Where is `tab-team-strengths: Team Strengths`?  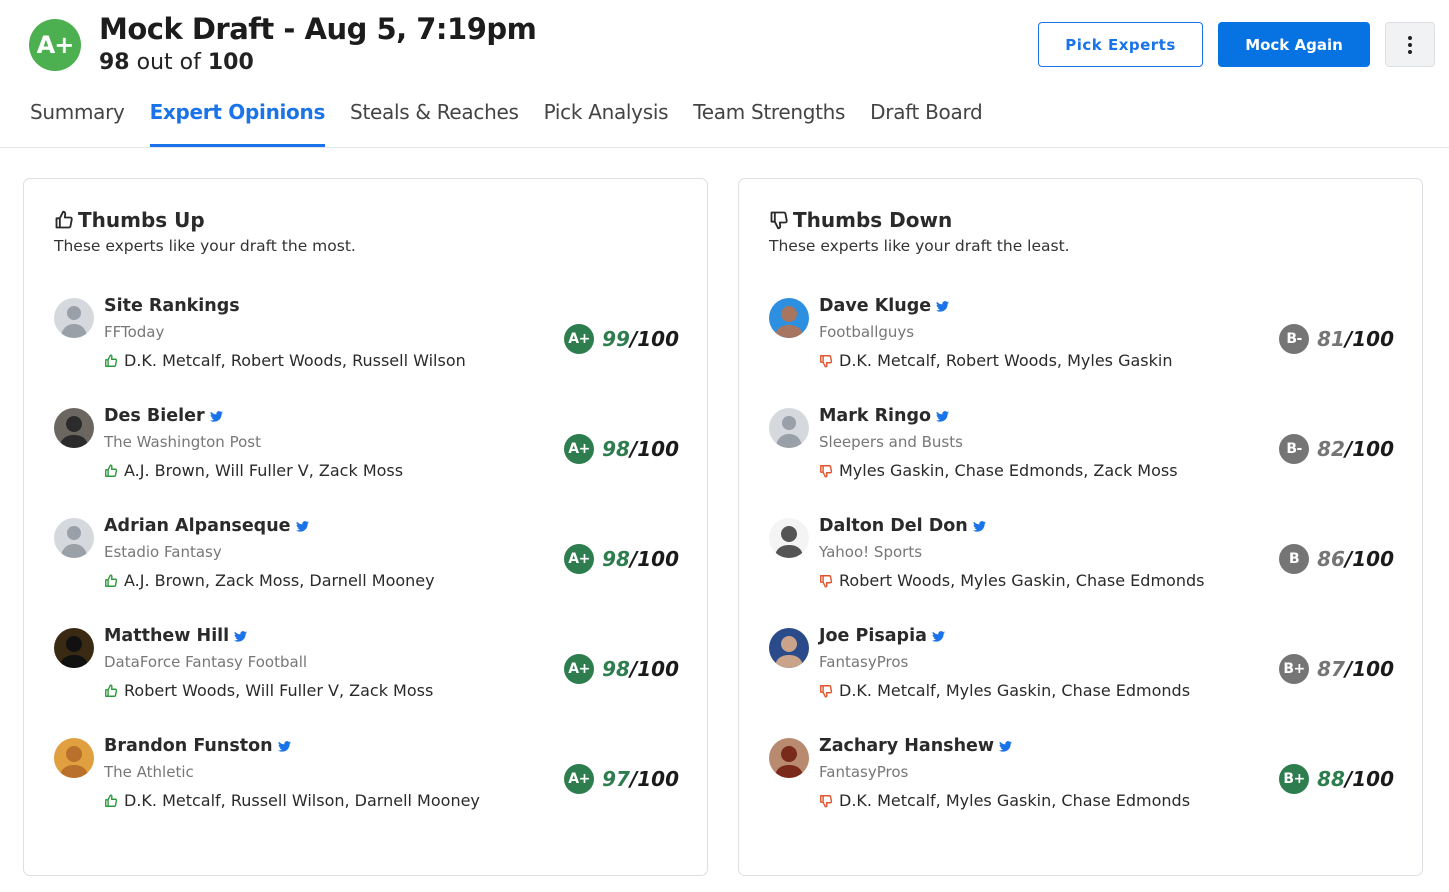
tab-team-strengths: Team Strengths is located at coordinates (769, 123).